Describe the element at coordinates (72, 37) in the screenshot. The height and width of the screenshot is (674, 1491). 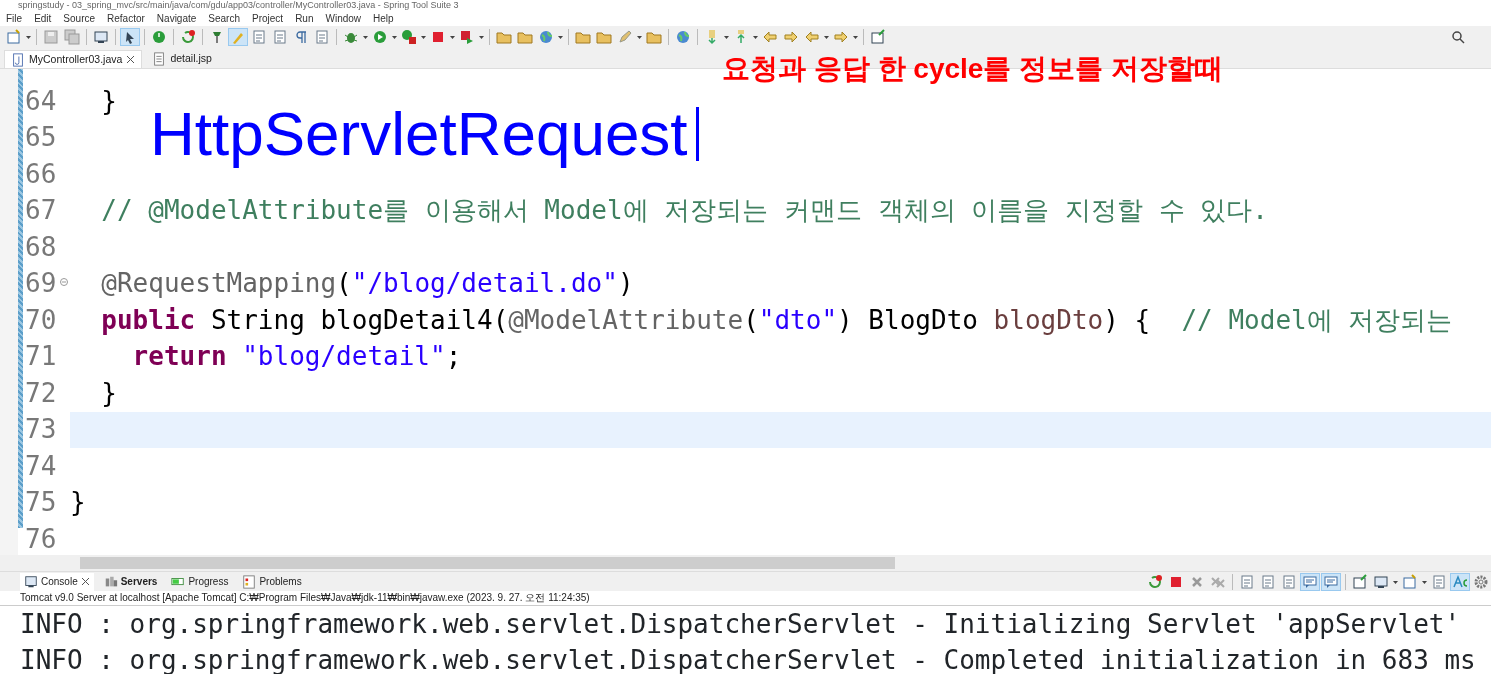
I see `save-all-icon` at that location.